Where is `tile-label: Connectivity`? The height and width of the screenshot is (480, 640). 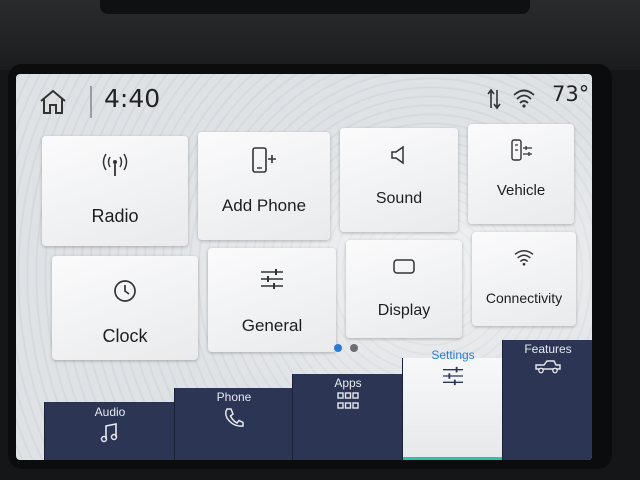
tile-label: Connectivity is located at coordinates (524, 298).